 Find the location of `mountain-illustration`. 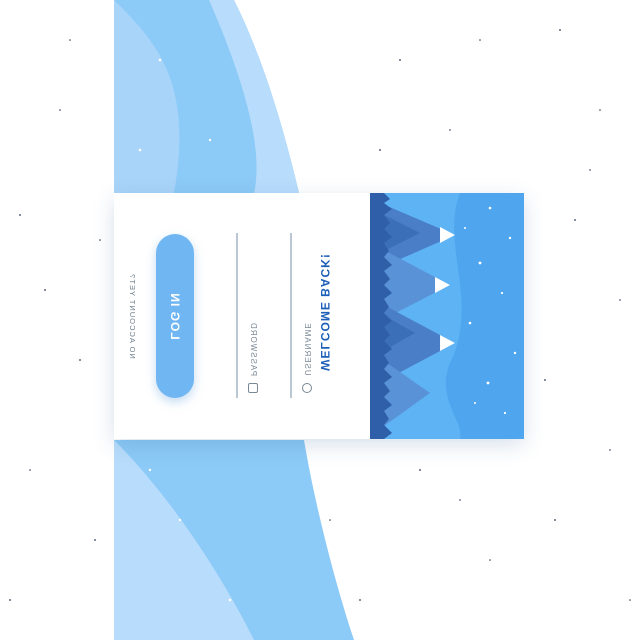

mountain-illustration is located at coordinates (447, 316).